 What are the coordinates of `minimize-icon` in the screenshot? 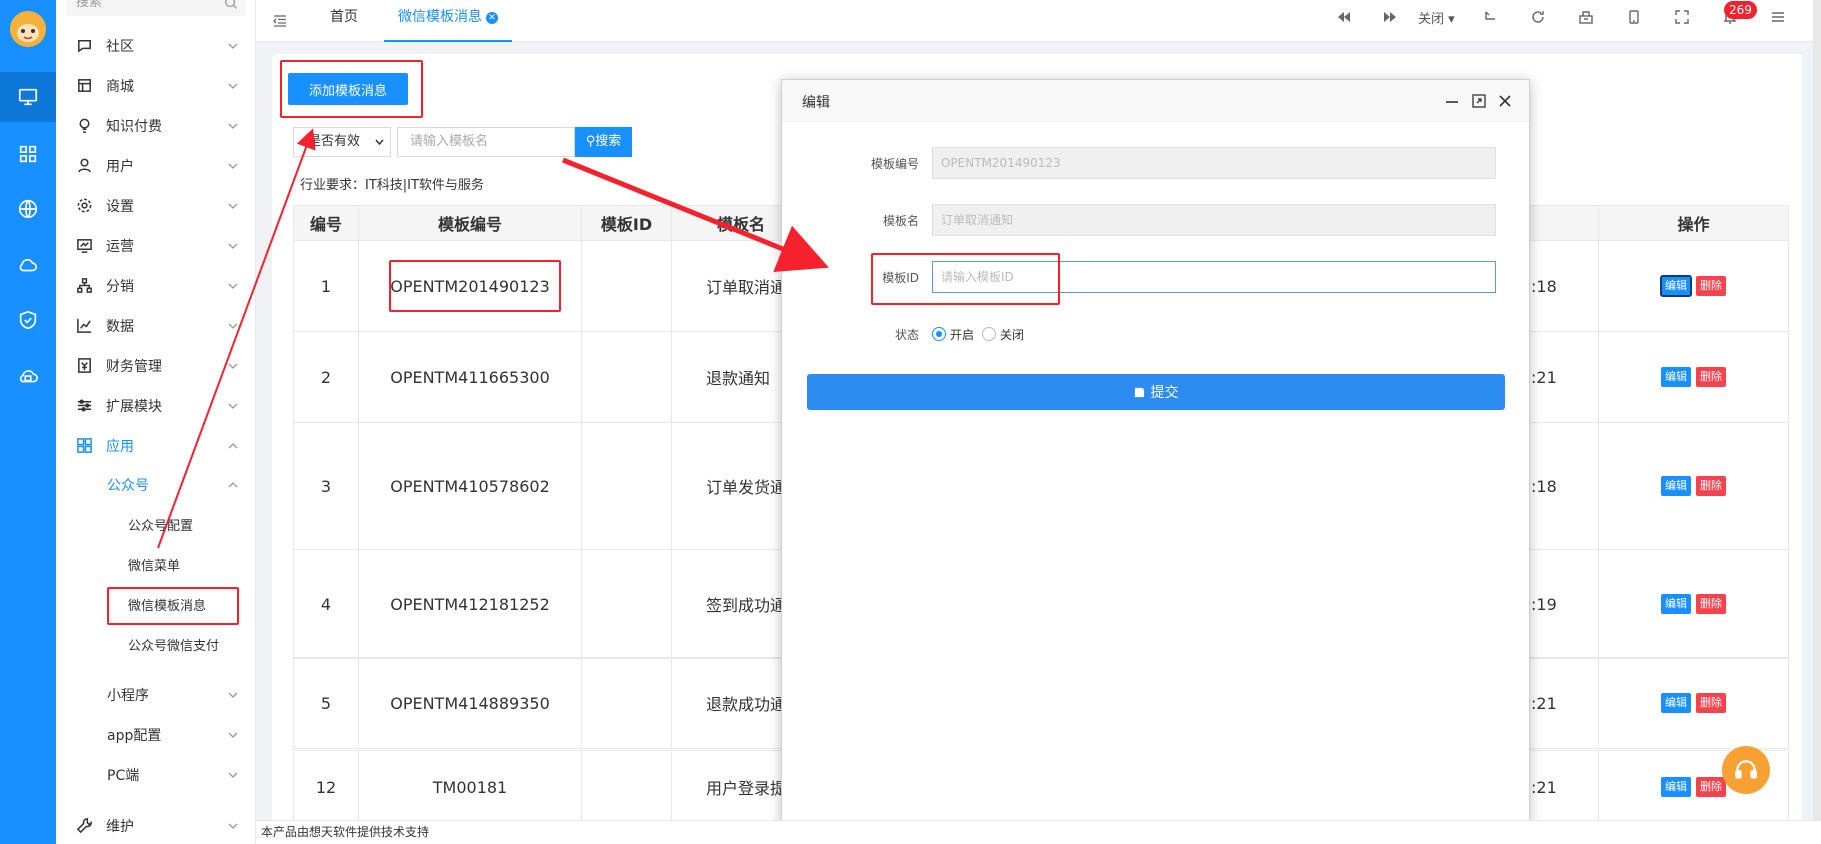 It's located at (1452, 101).